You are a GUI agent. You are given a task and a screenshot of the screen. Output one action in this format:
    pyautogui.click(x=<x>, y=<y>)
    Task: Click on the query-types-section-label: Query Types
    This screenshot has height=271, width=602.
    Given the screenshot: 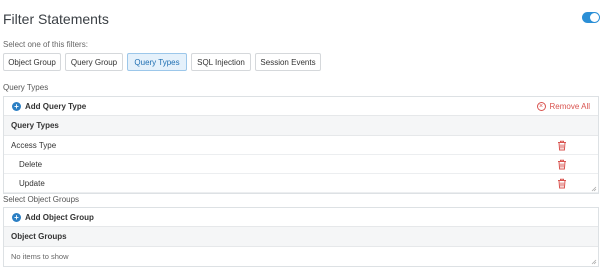 What is the action you would take?
    pyautogui.click(x=26, y=87)
    